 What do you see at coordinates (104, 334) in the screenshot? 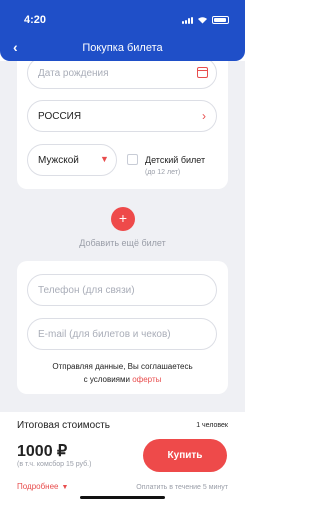
I see `email-placeholder: E-mail (для билетов и чеков)` at bounding box center [104, 334].